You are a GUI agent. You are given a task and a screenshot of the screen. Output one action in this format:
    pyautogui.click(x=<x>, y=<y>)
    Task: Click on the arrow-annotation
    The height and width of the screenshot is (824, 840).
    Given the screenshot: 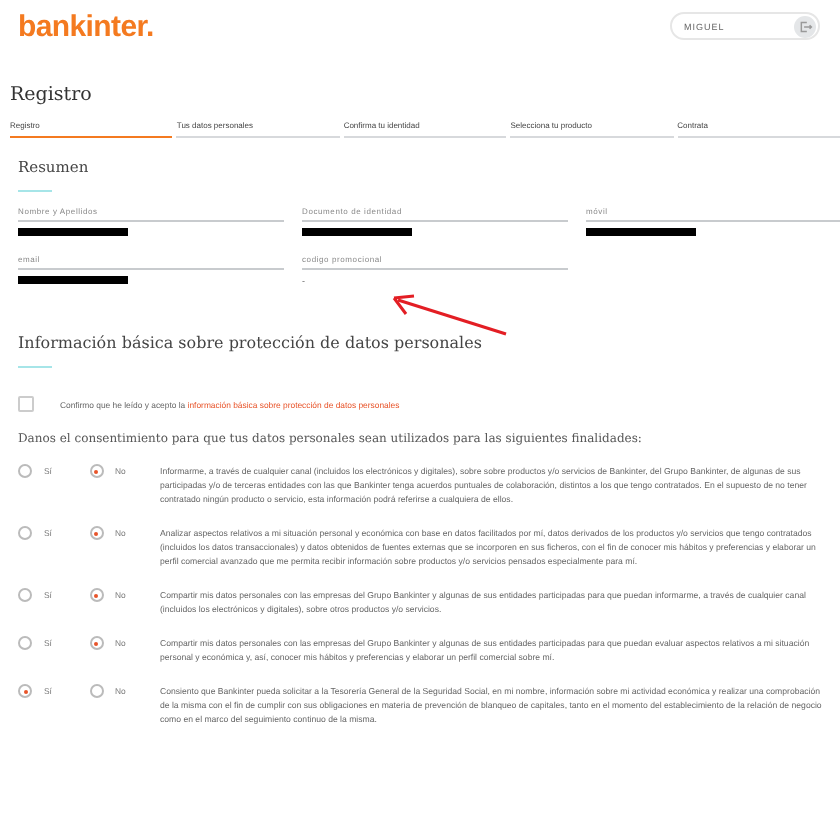 What is the action you would take?
    pyautogui.click(x=449, y=315)
    